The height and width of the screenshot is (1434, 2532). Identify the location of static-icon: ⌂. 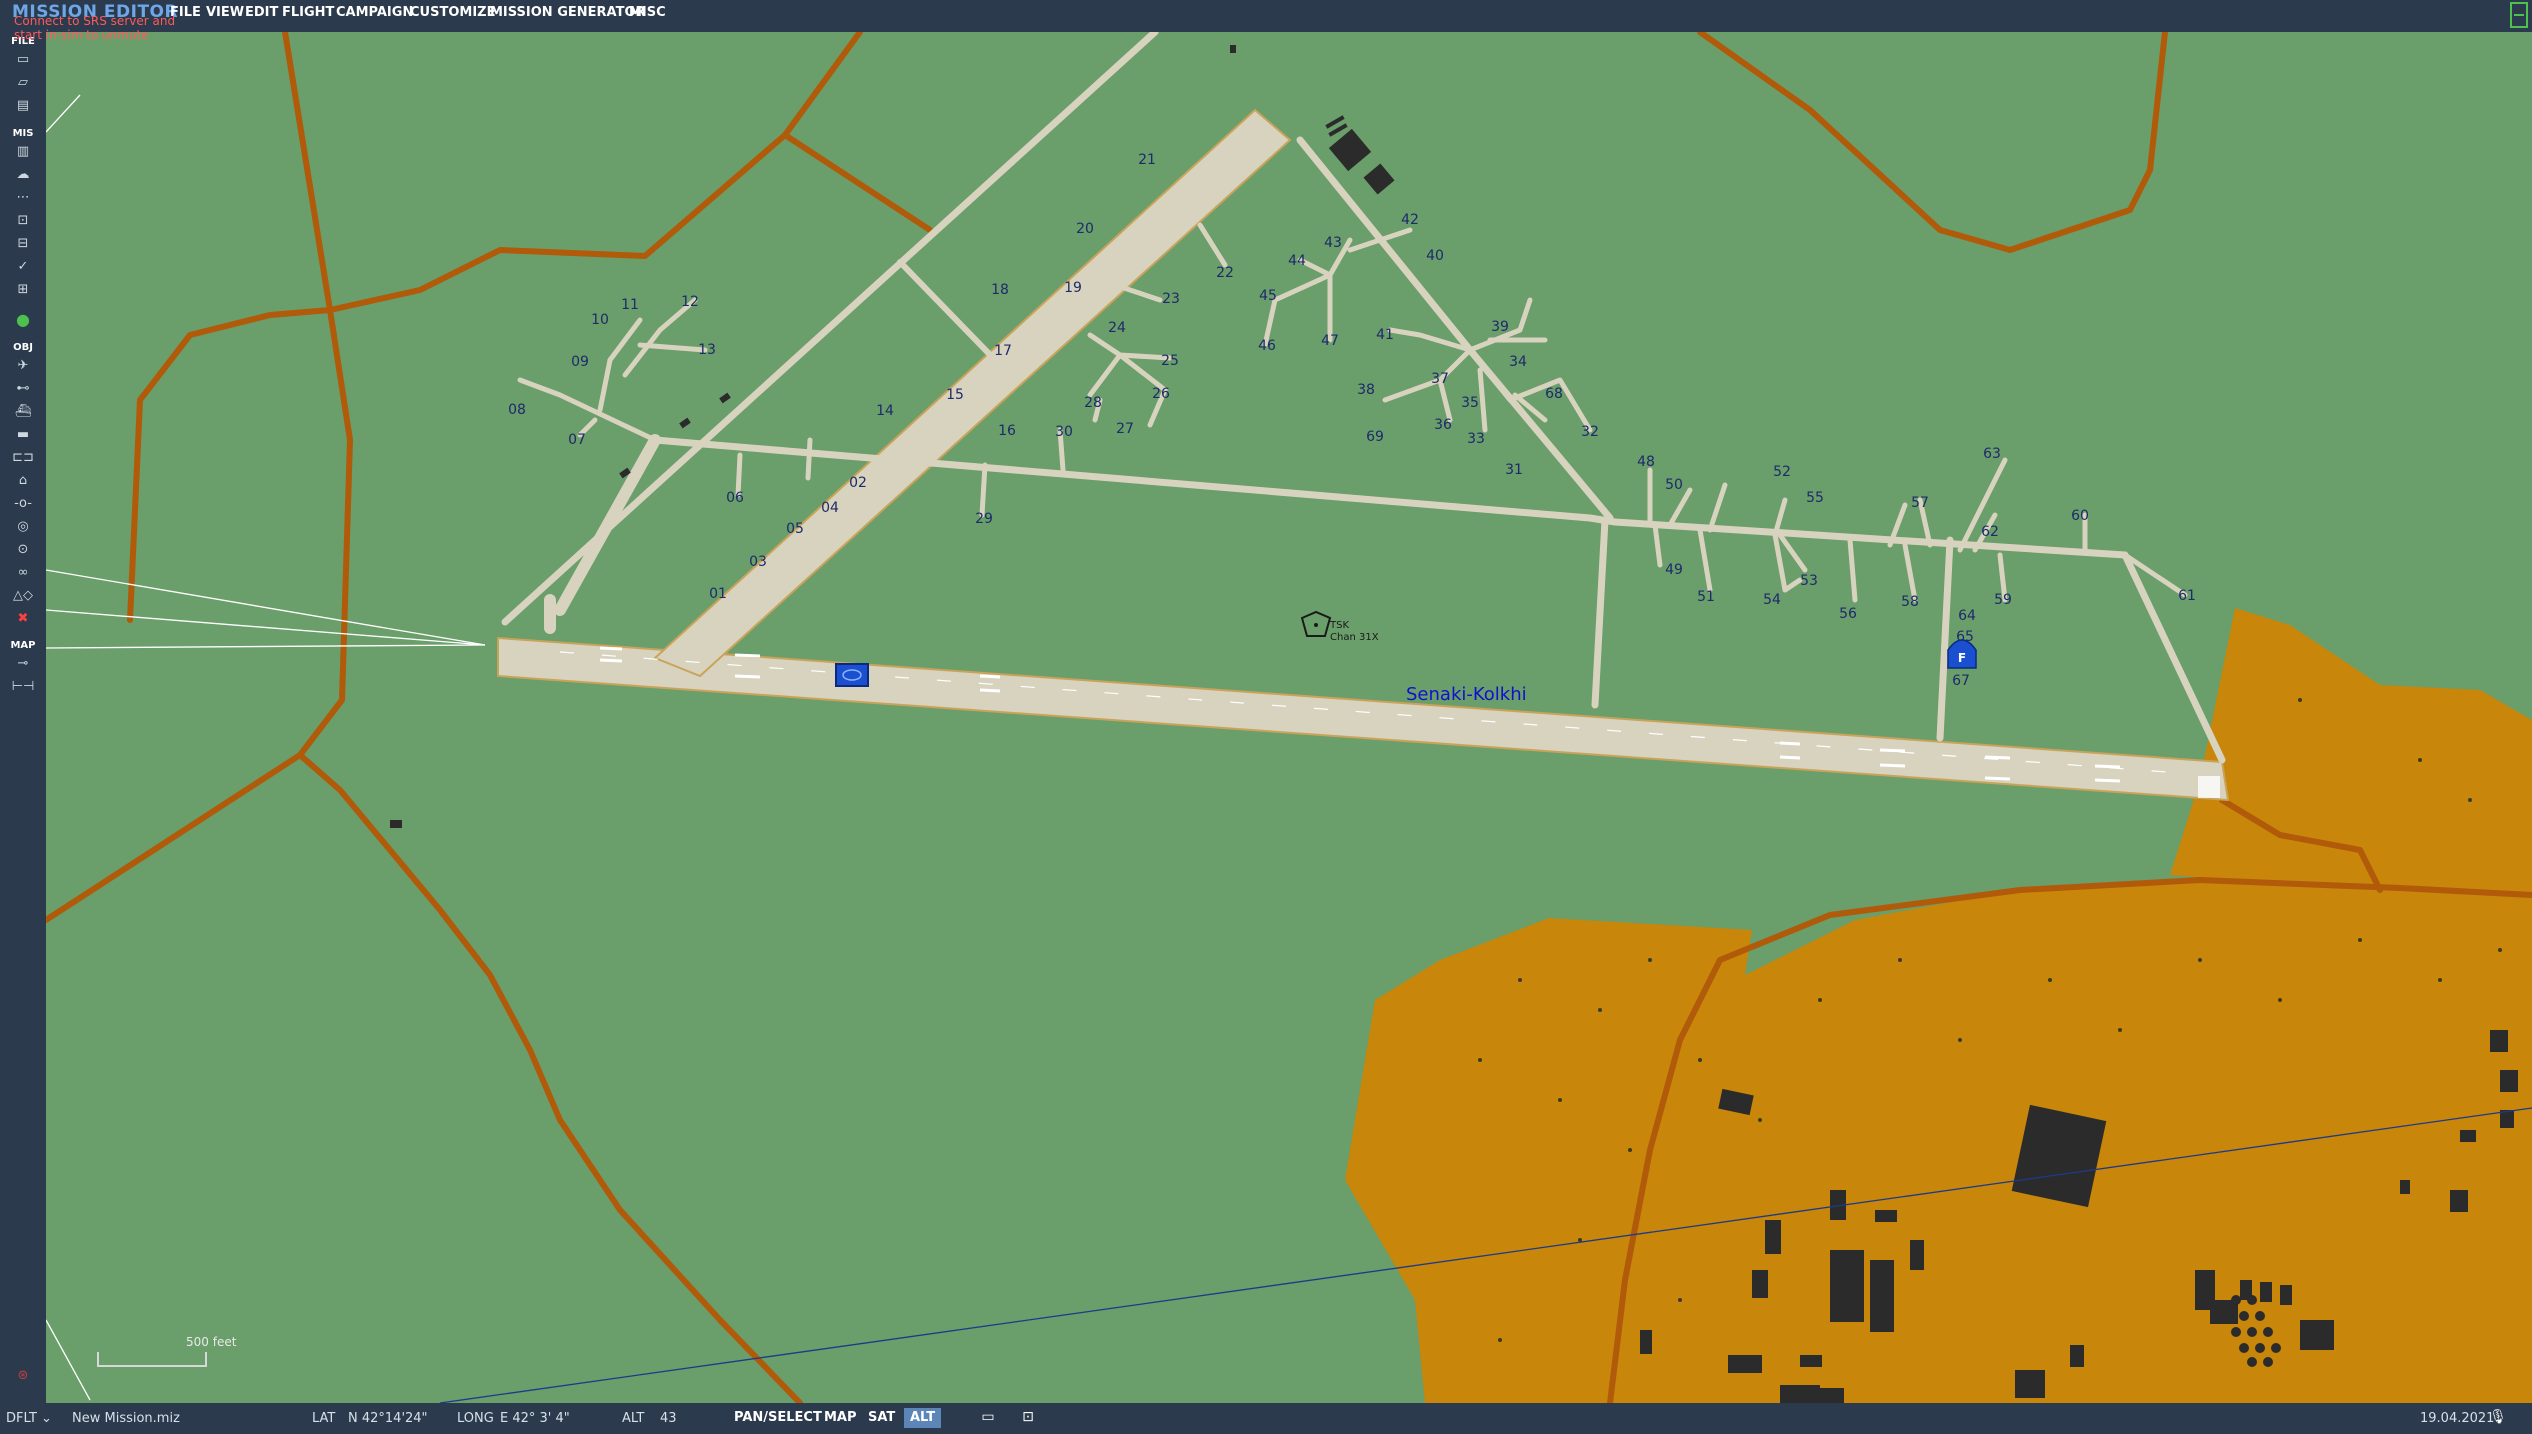
(23, 481).